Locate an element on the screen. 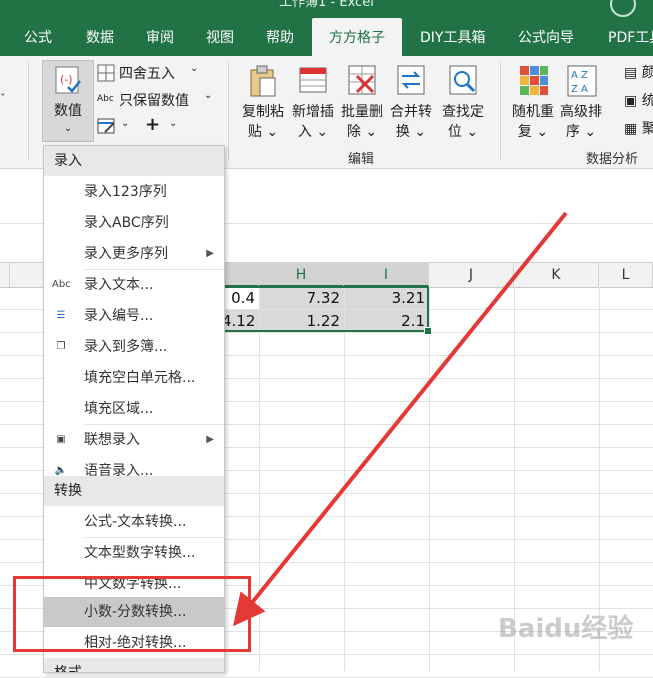  watermark: Baidu经验 is located at coordinates (566, 629).